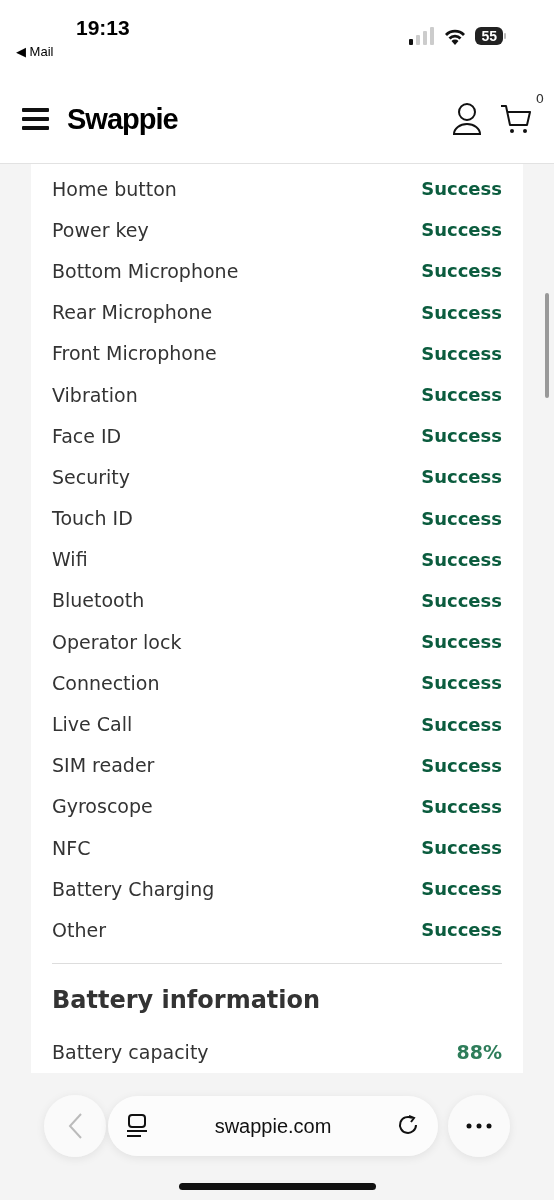 The image size is (554, 1200). What do you see at coordinates (91, 476) in the screenshot?
I see `test-name: Security` at bounding box center [91, 476].